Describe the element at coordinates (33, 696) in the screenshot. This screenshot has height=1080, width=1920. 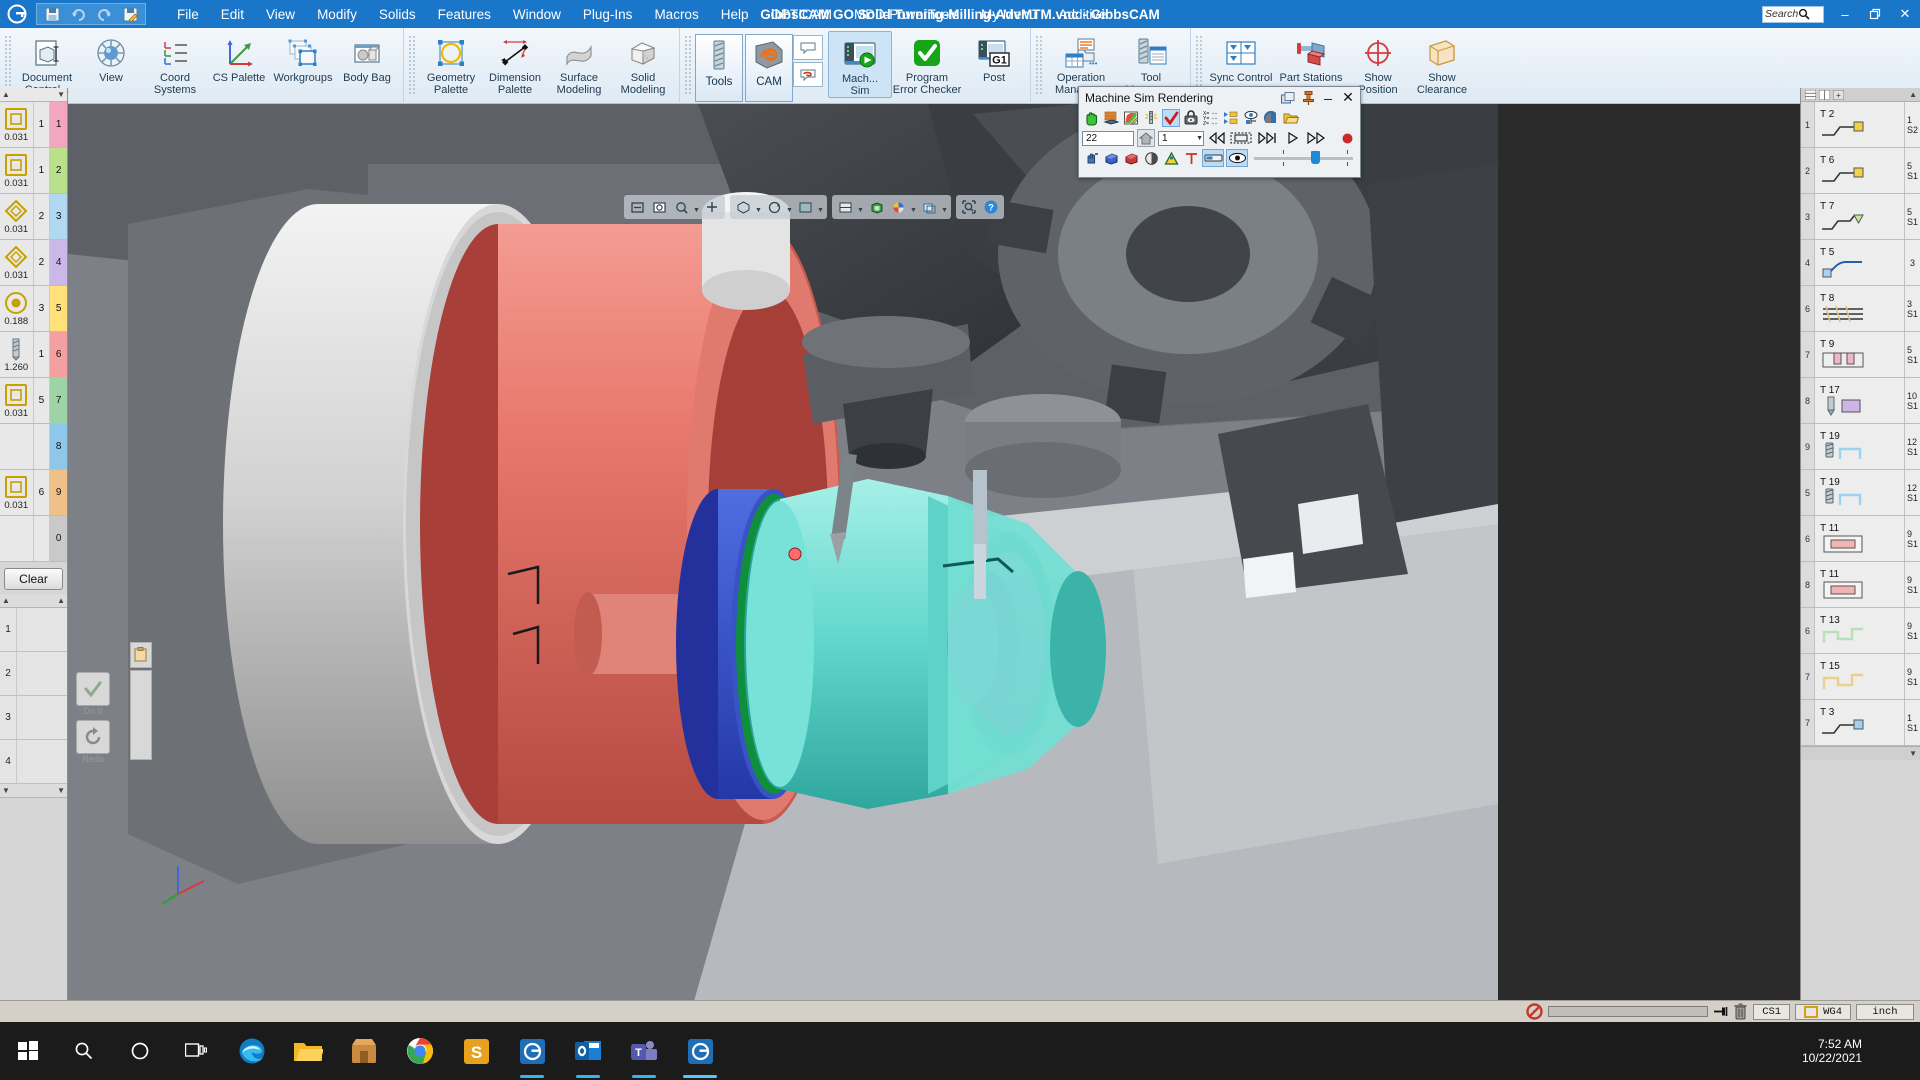
I see `operation-list: 1 2 3 4` at that location.